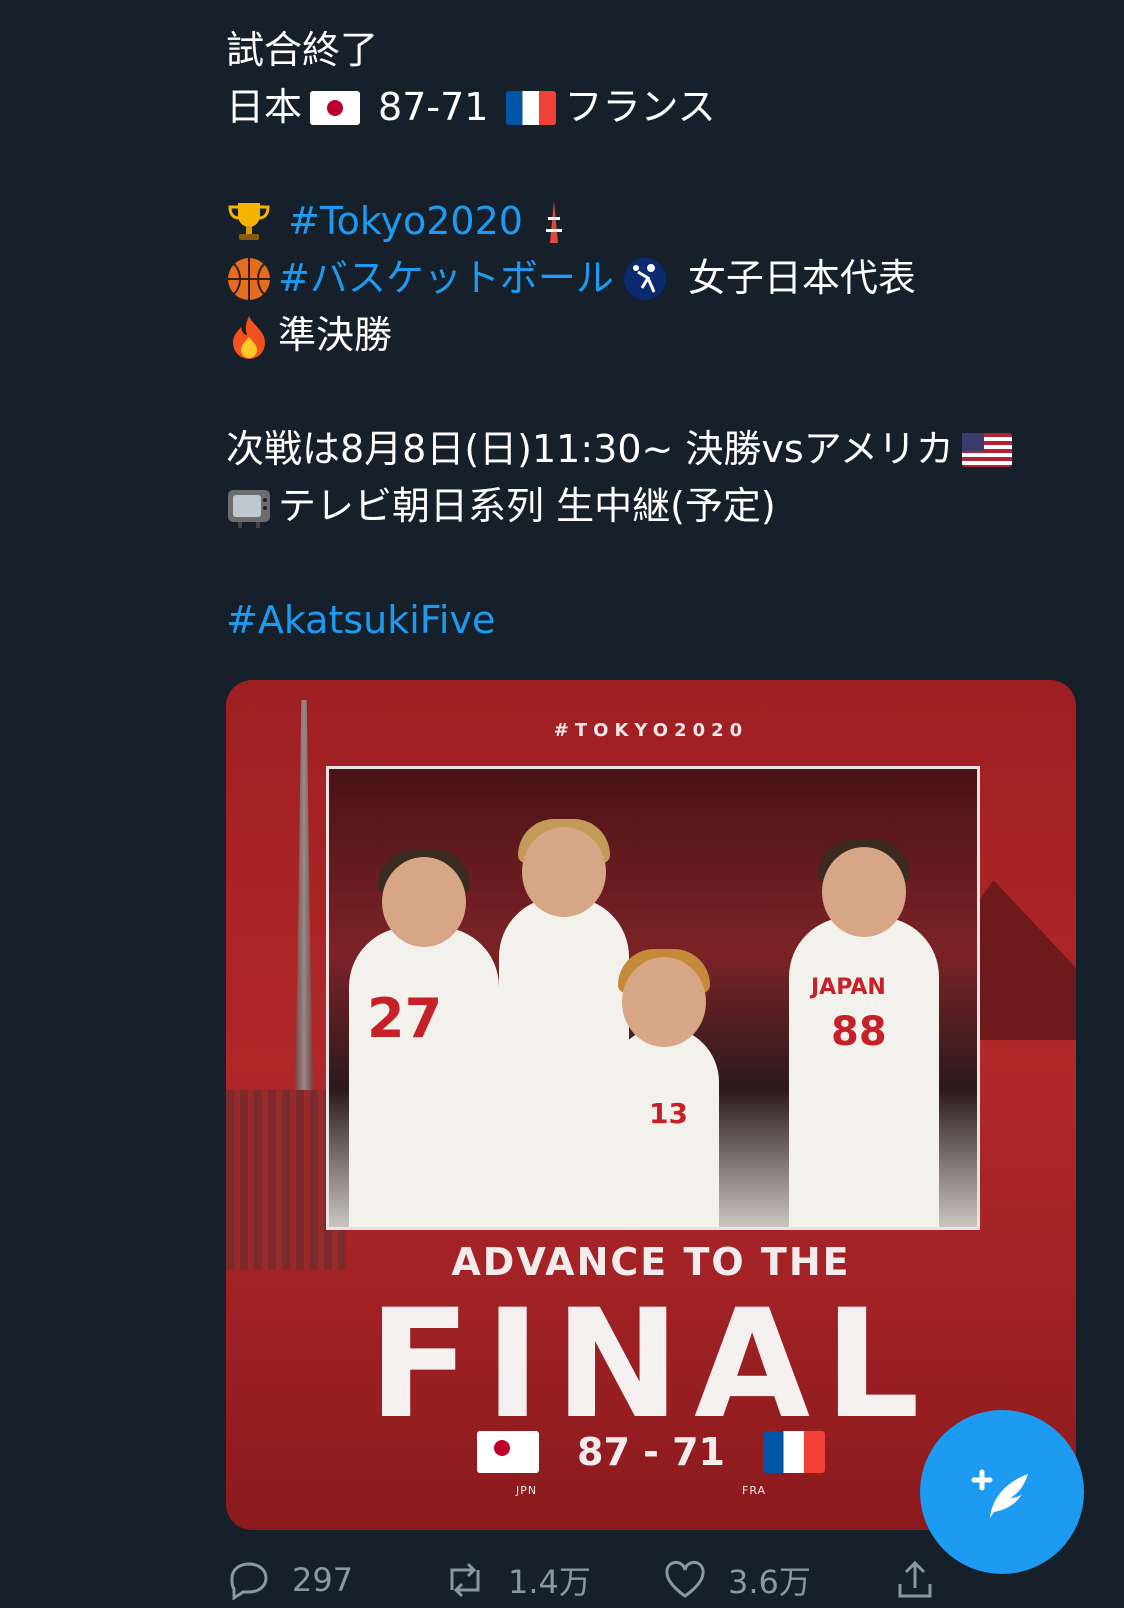 The height and width of the screenshot is (1608, 1124). Describe the element at coordinates (323, 1580) in the screenshot. I see `reply-count: 297` at that location.